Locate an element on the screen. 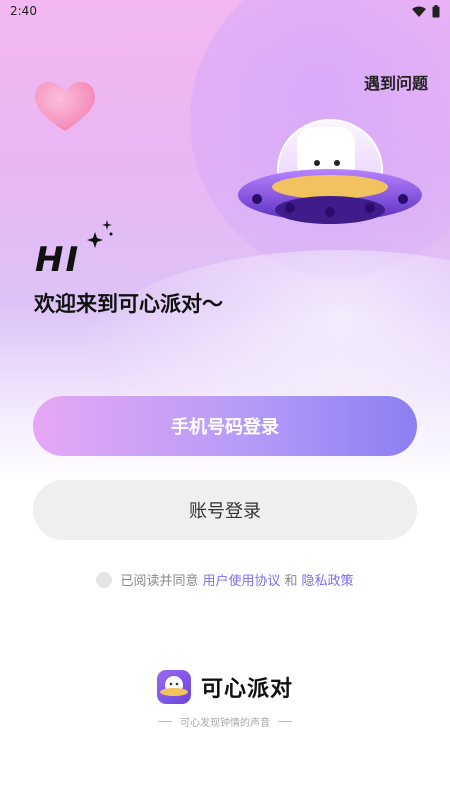 Image resolution: width=450 pixels, height=800 pixels. help-link: 遇到问题 is located at coordinates (396, 82).